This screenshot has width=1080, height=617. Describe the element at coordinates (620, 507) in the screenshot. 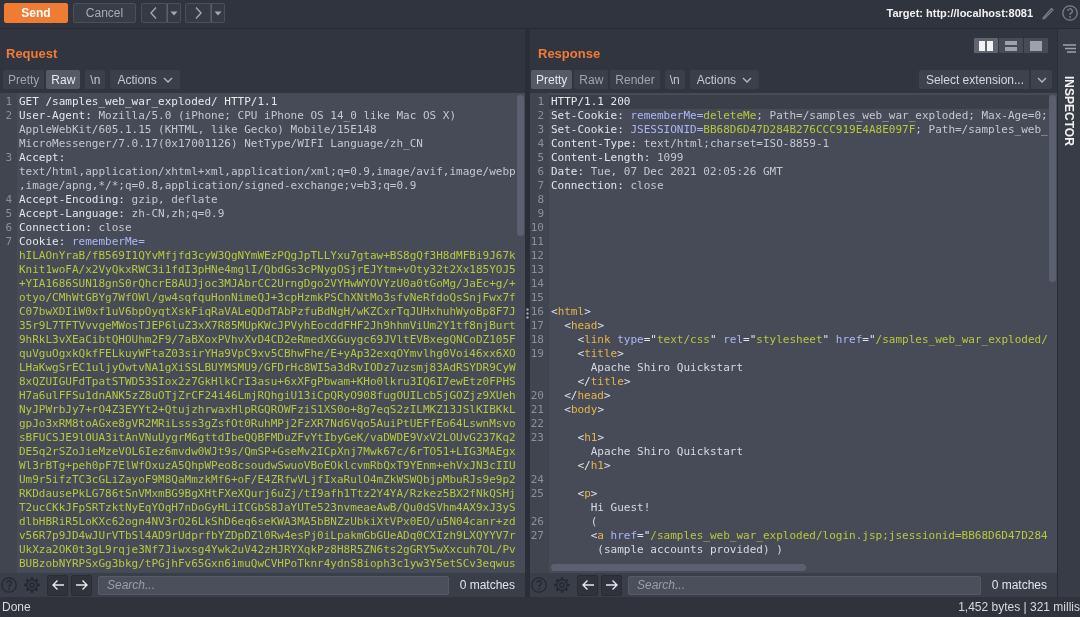

I see `code-line: Hi Guest!` at that location.